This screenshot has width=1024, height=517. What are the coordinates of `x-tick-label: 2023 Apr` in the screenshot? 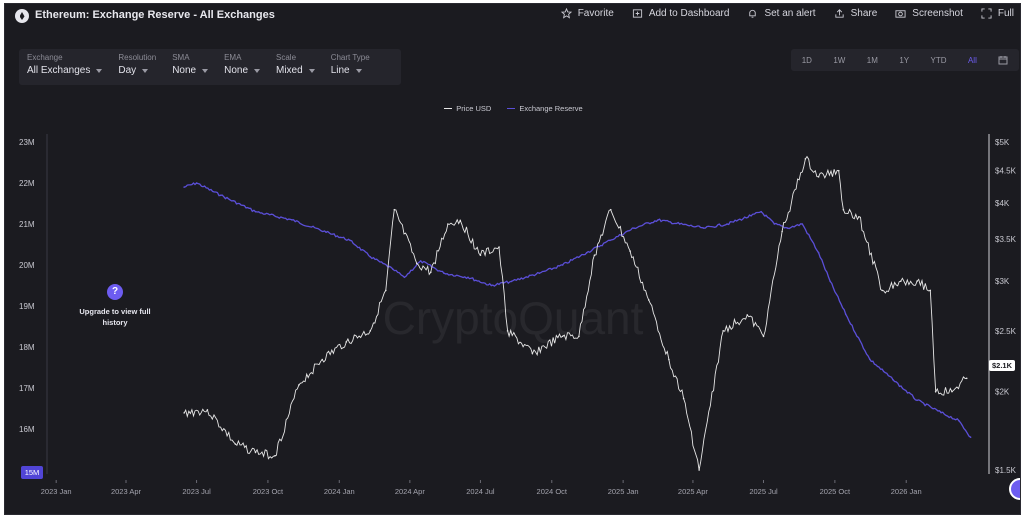 It's located at (126, 491).